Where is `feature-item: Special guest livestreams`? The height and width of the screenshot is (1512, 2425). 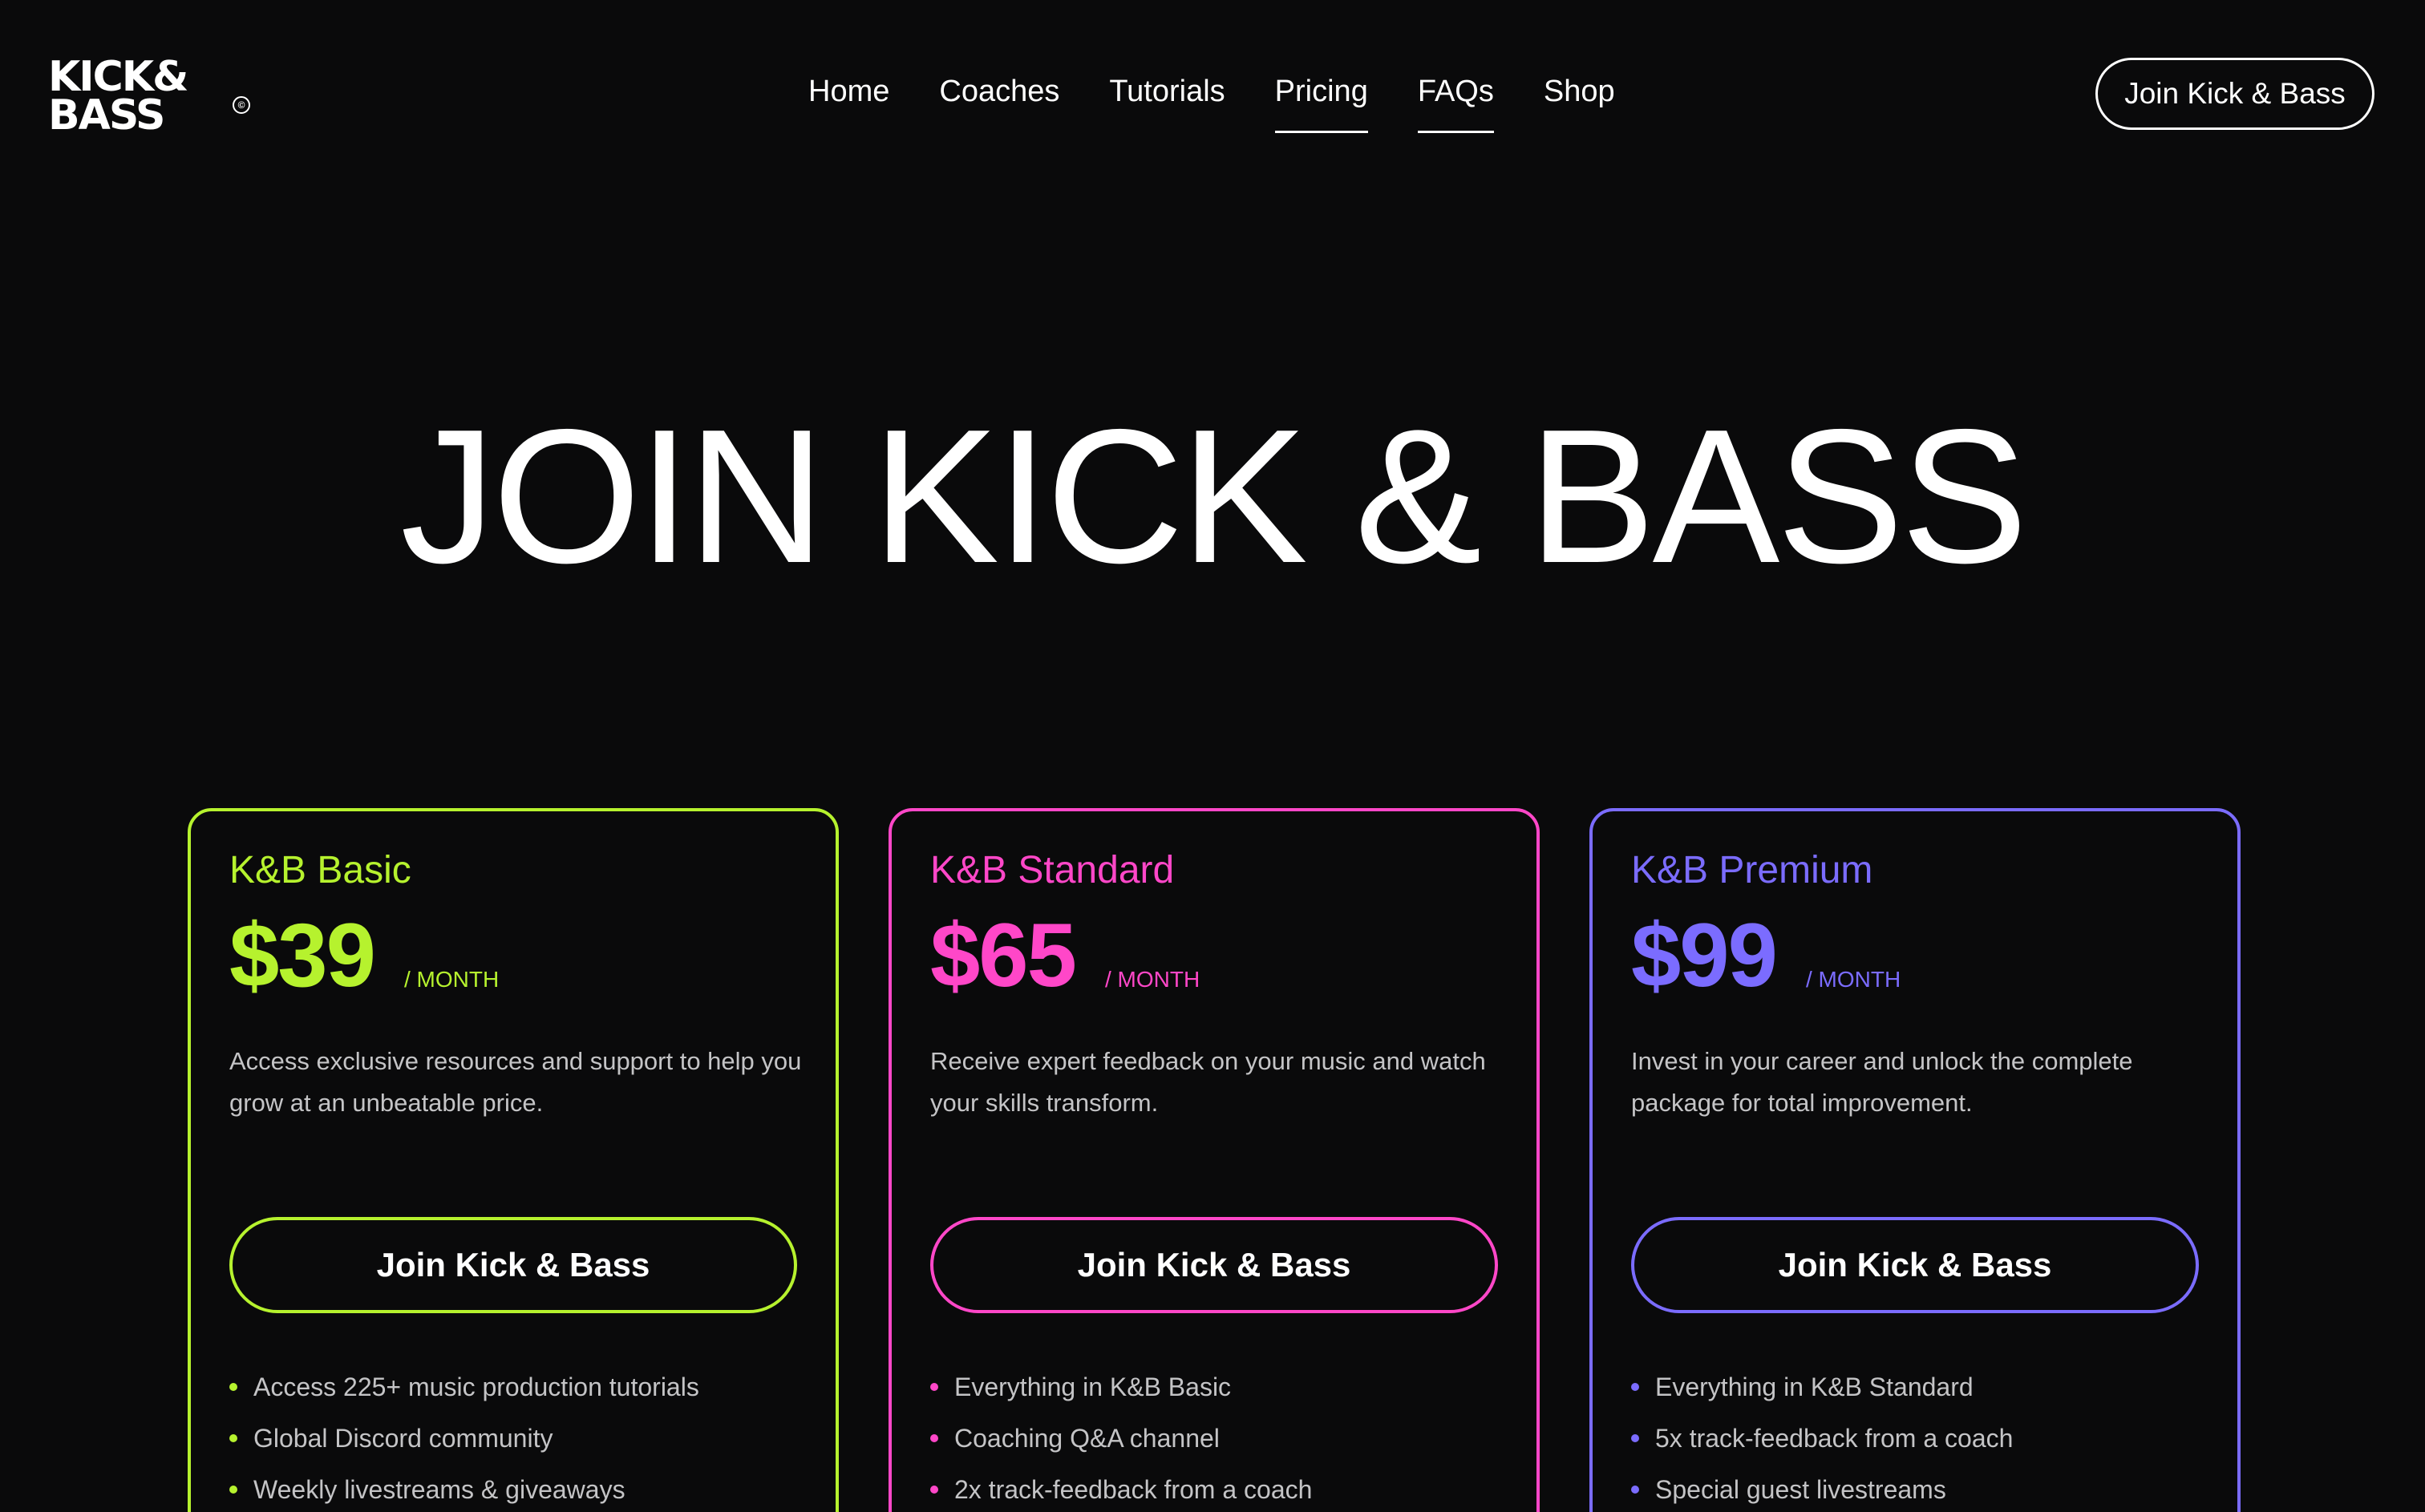 feature-item: Special guest livestreams is located at coordinates (1822, 1488).